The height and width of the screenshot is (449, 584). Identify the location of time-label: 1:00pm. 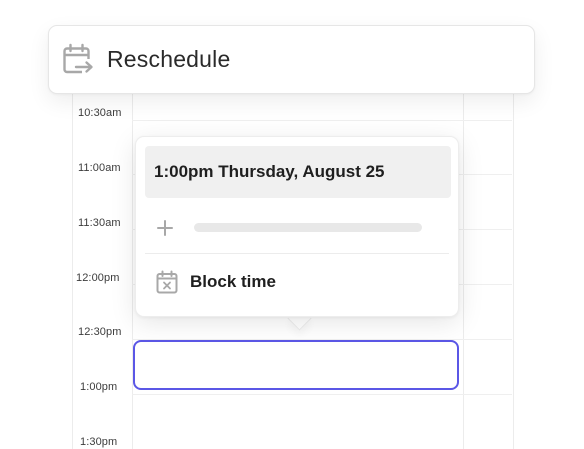
(99, 387).